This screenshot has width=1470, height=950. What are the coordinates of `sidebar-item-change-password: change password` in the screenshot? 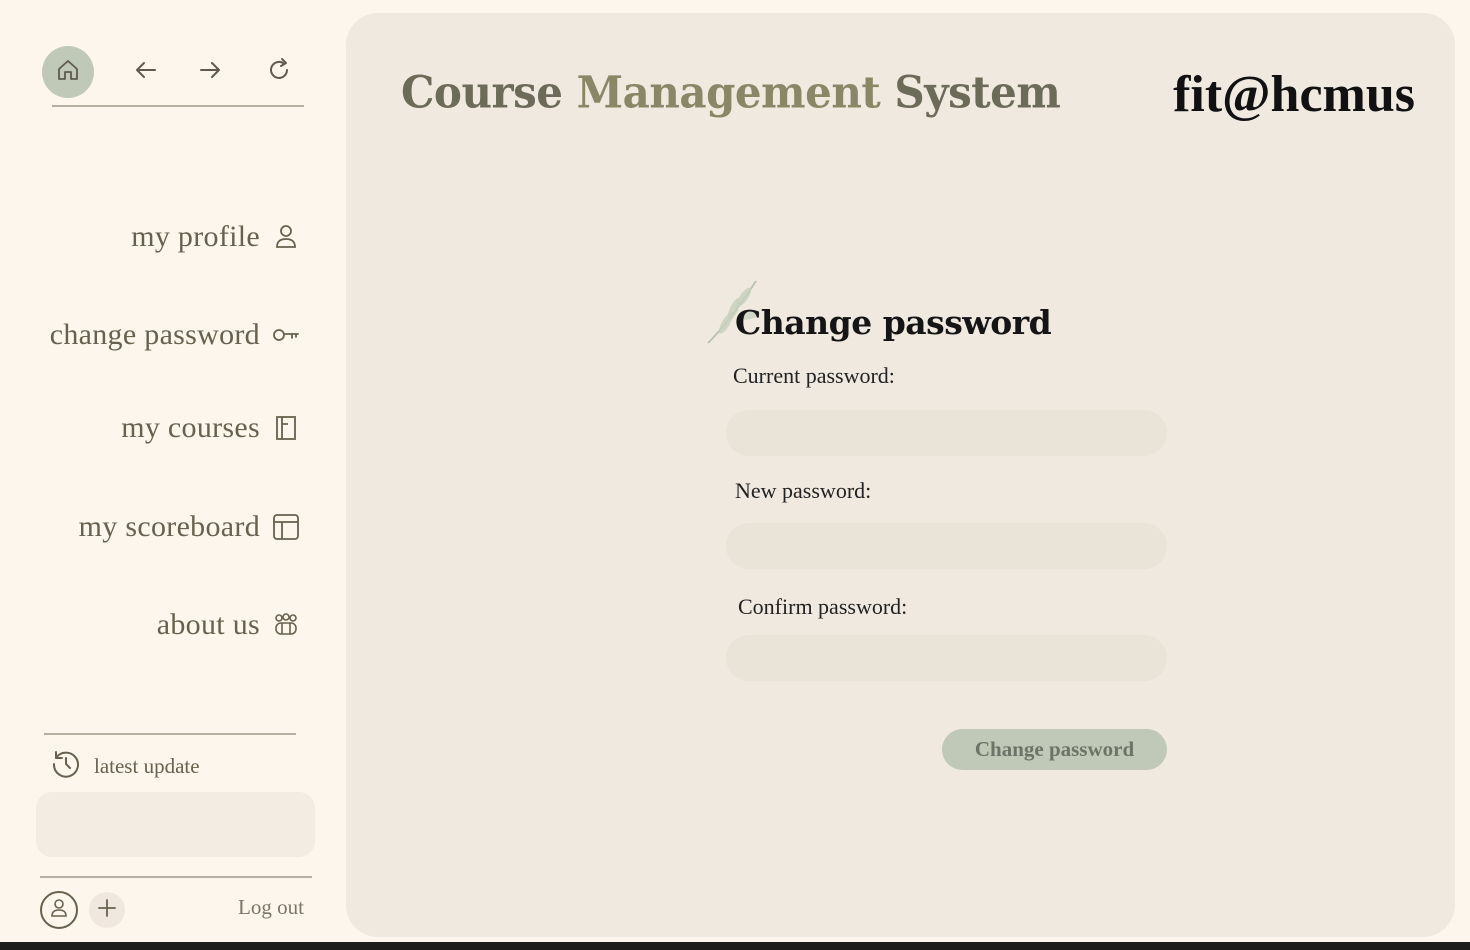 It's located at (175, 335).